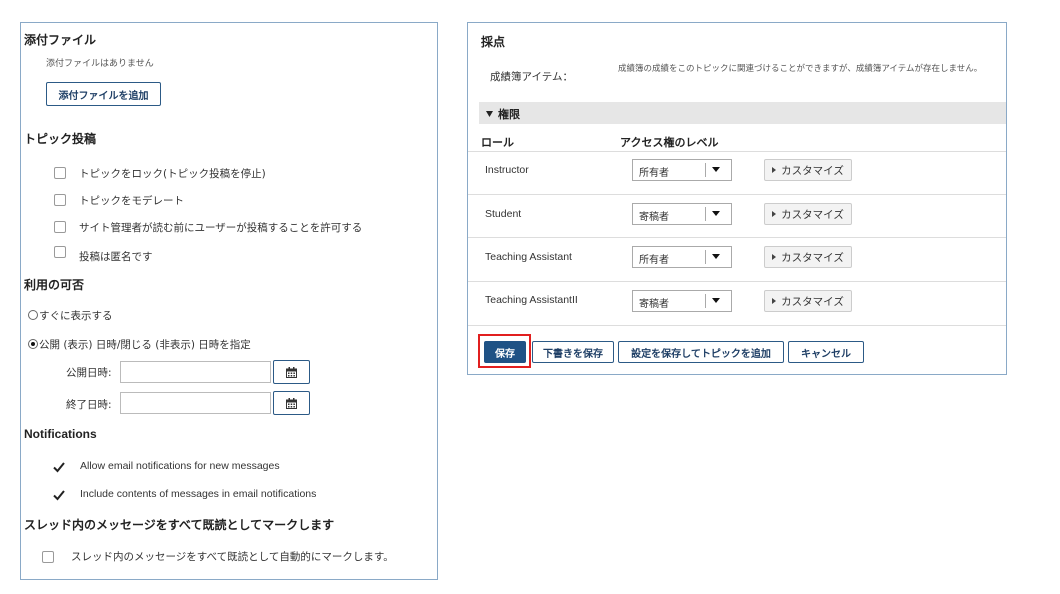 The width and height of the screenshot is (1060, 594). What do you see at coordinates (742, 113) in the screenshot?
I see `permissions-toggle: 権限` at bounding box center [742, 113].